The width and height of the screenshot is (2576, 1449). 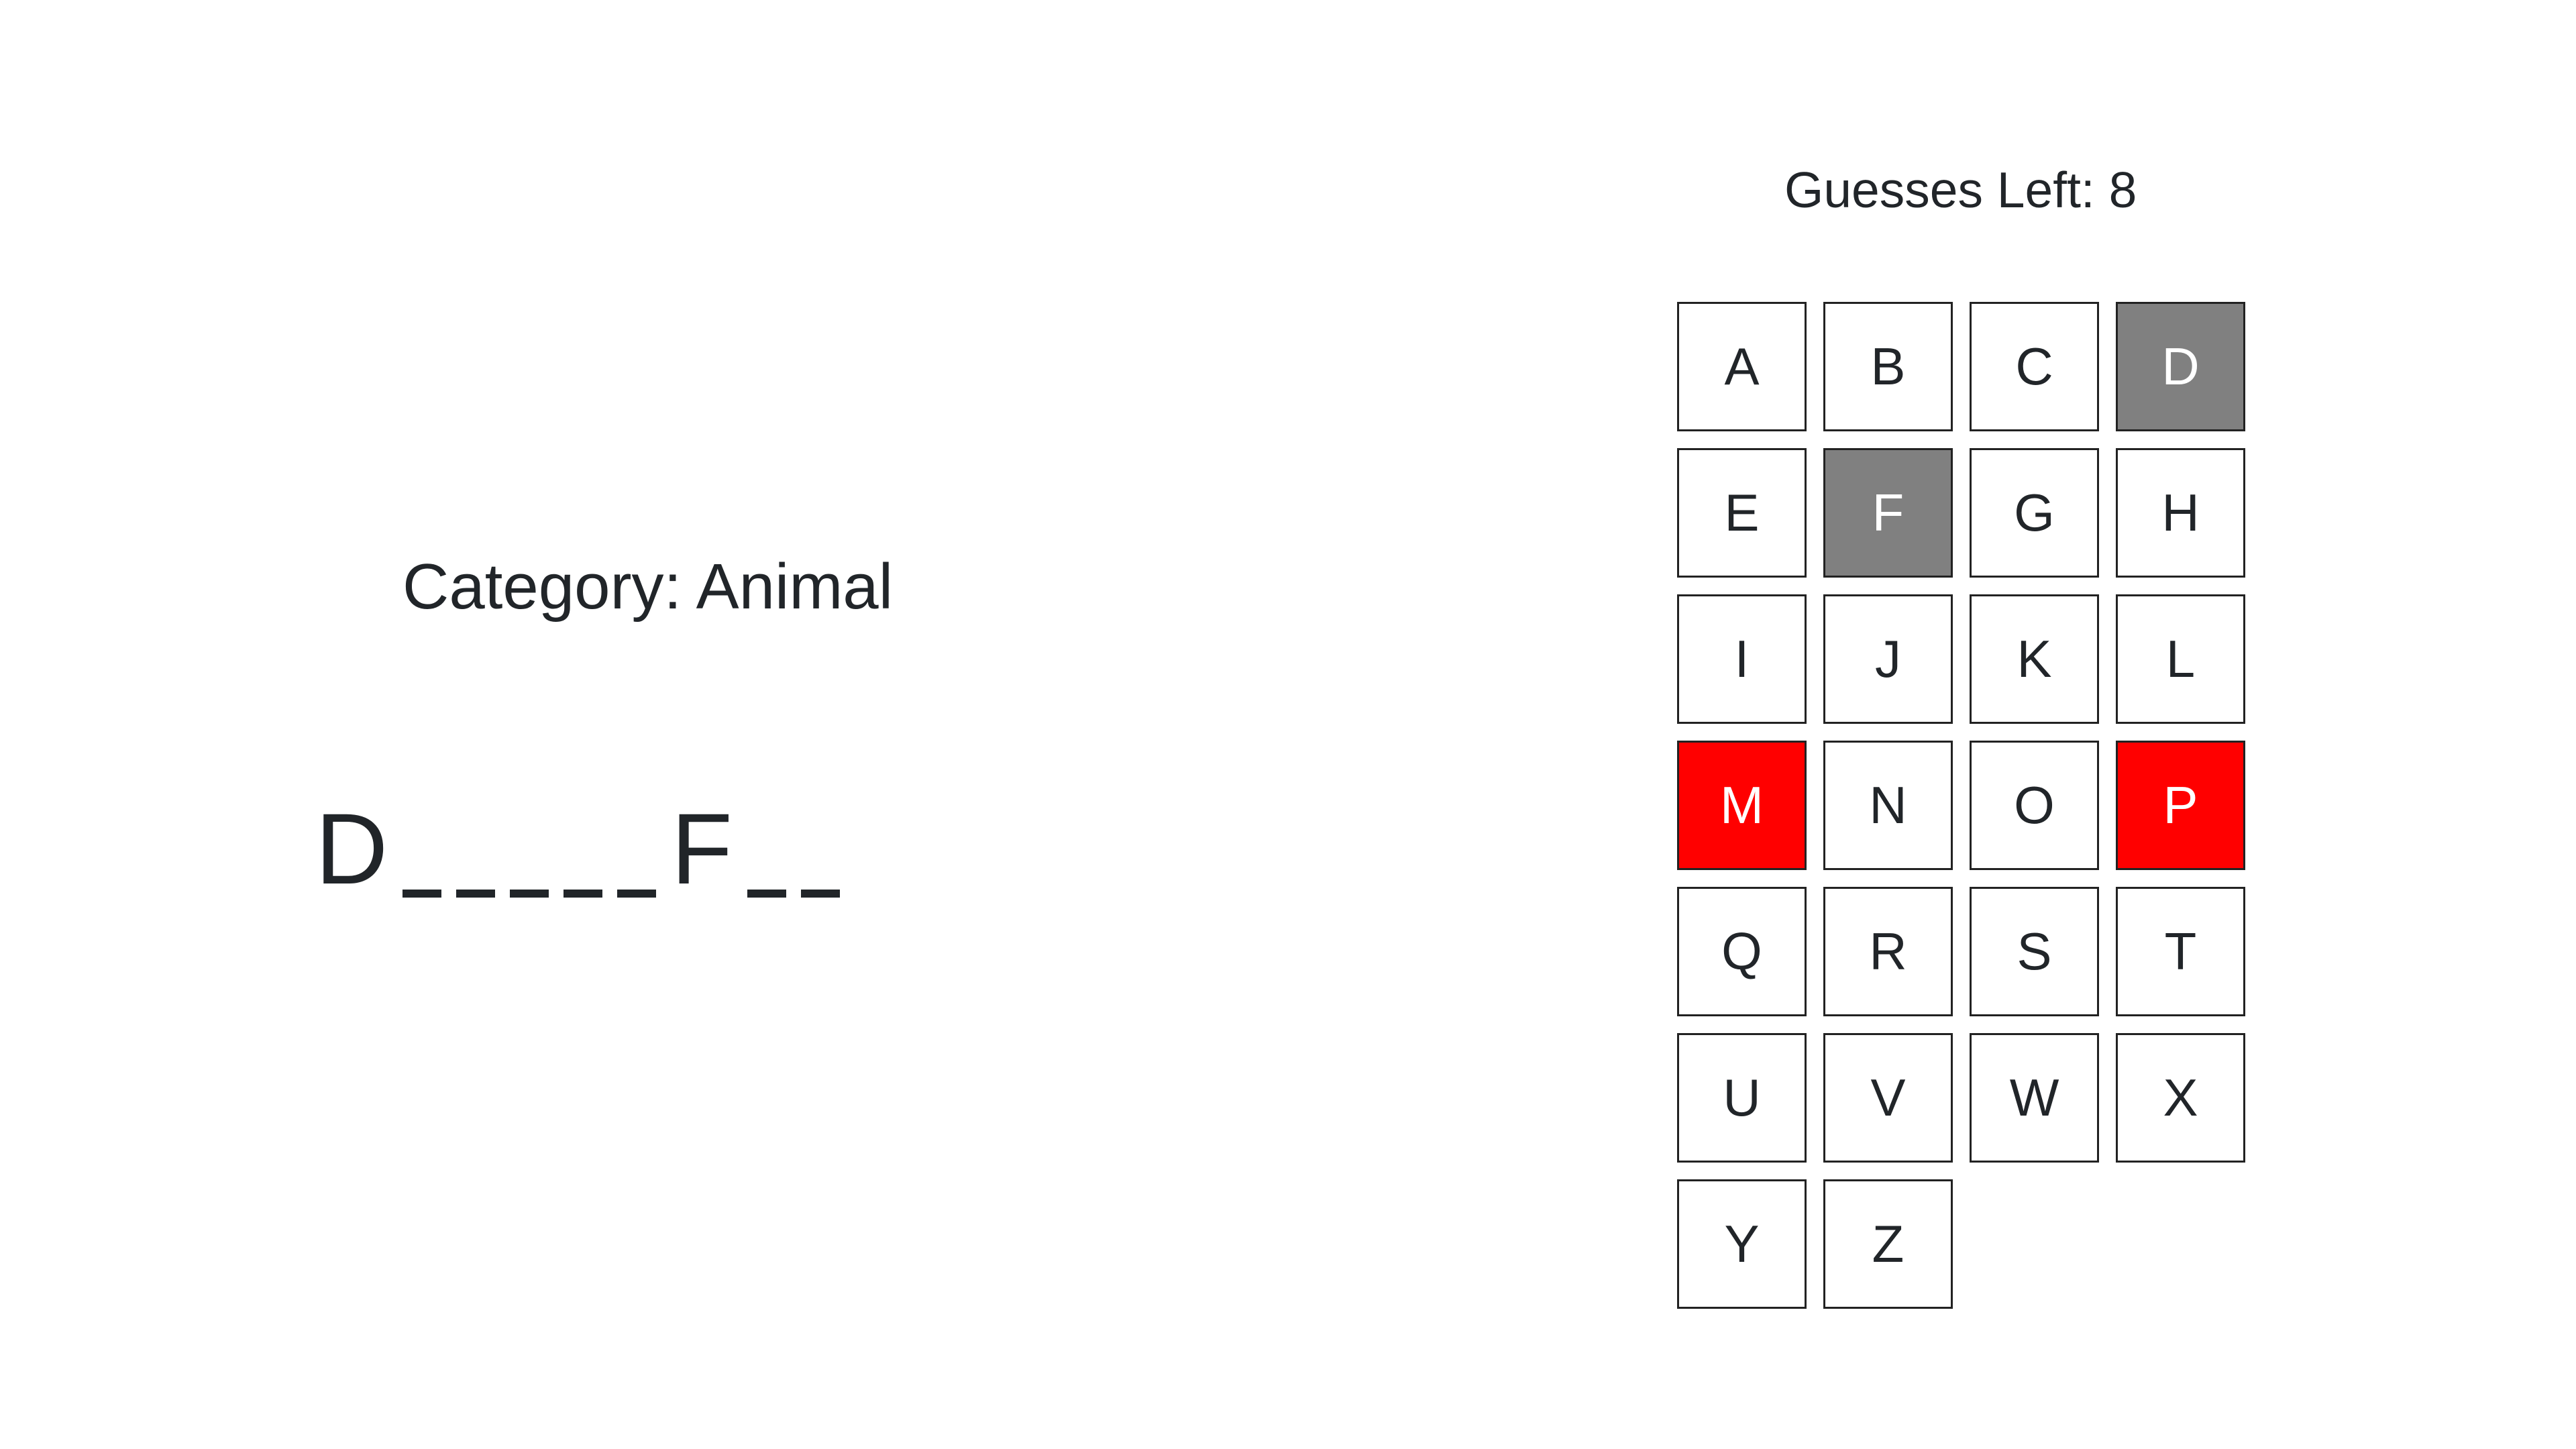 What do you see at coordinates (2180, 951) in the screenshot?
I see `key-t: T` at bounding box center [2180, 951].